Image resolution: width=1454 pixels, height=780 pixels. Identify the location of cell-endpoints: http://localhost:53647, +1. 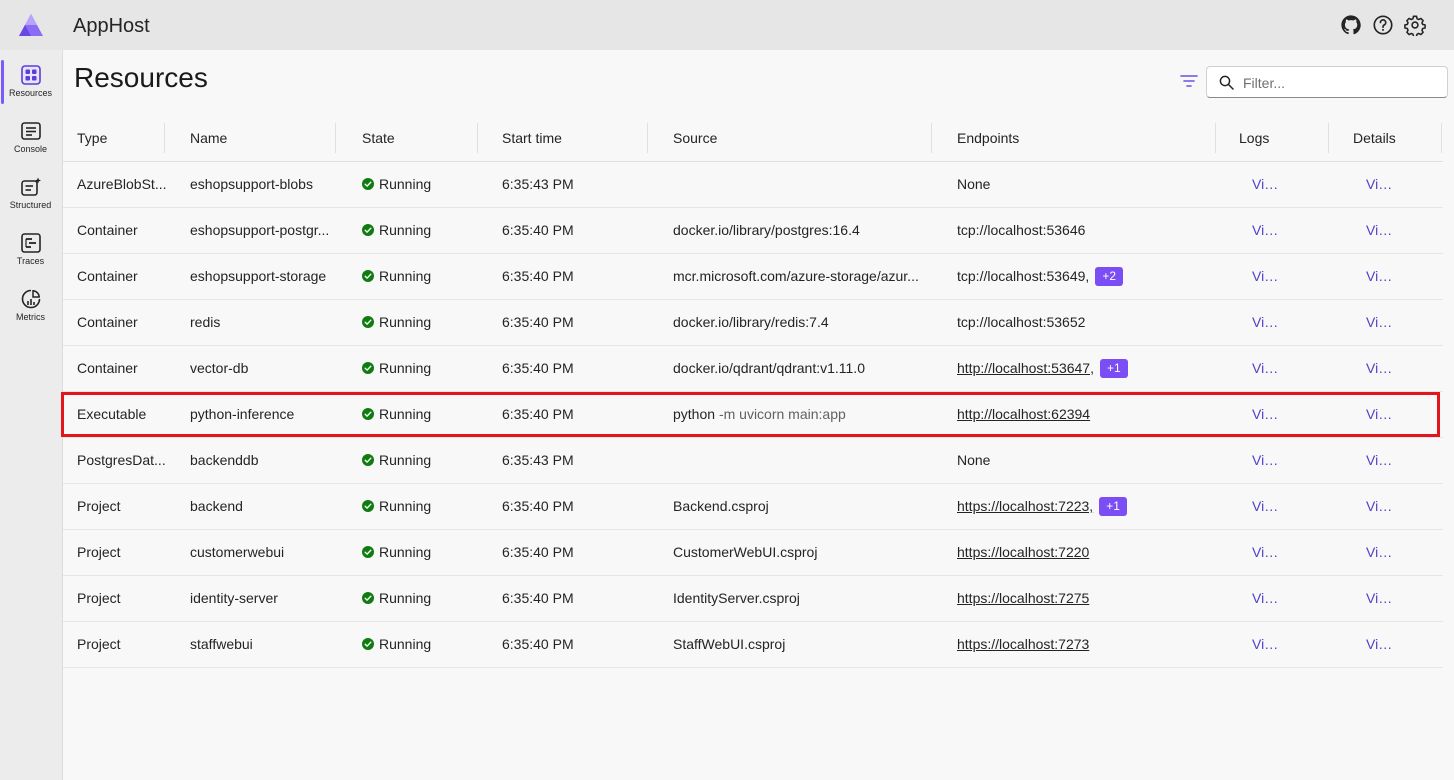
(1102, 368).